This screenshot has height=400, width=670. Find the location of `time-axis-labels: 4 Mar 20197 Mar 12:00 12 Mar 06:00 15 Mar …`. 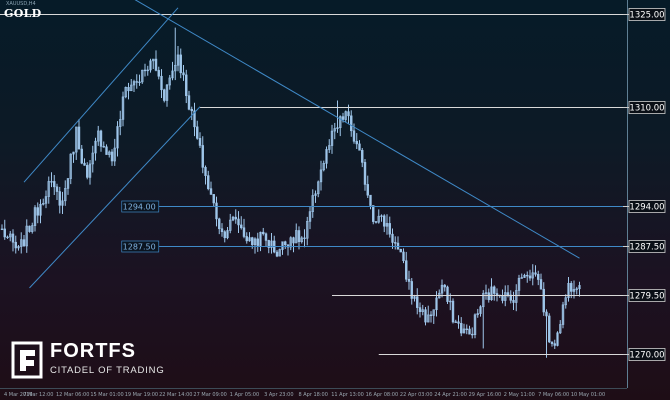

time-axis-labels: 4 Mar 20197 Mar 12:00 12 Mar 06:00 15 Mar … is located at coordinates (304, 395).